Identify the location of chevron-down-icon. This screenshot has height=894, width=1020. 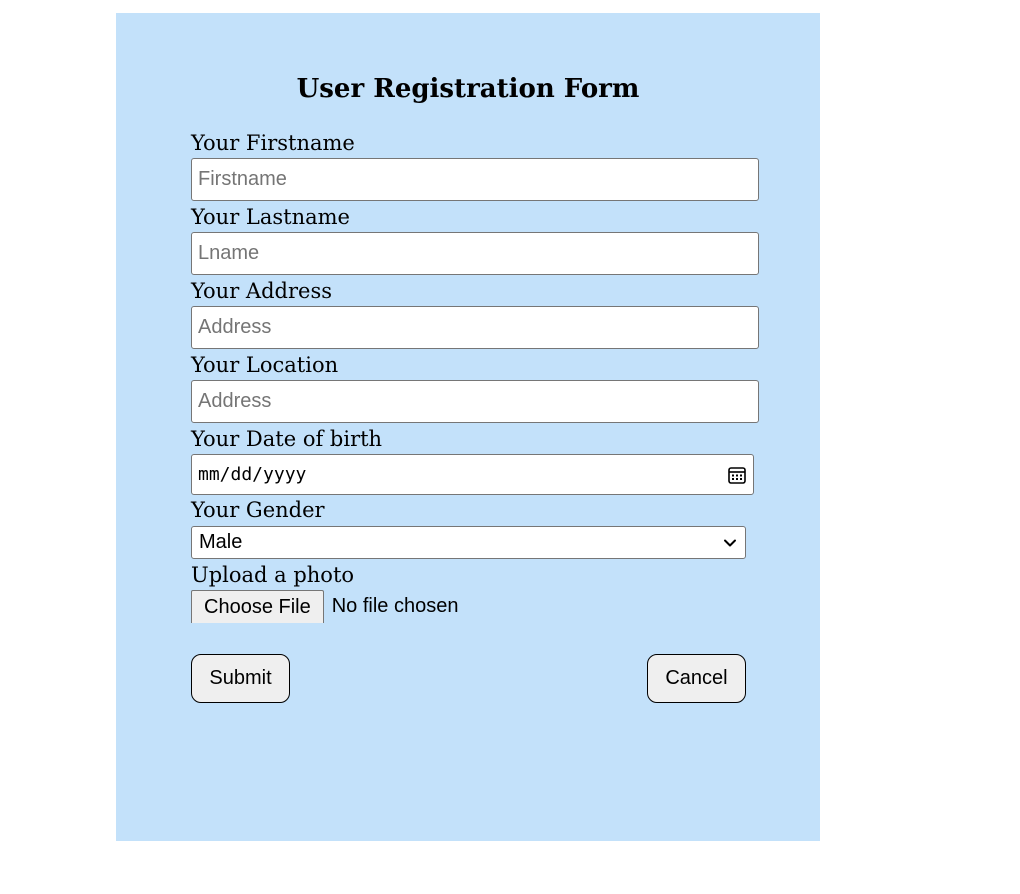
(730, 543).